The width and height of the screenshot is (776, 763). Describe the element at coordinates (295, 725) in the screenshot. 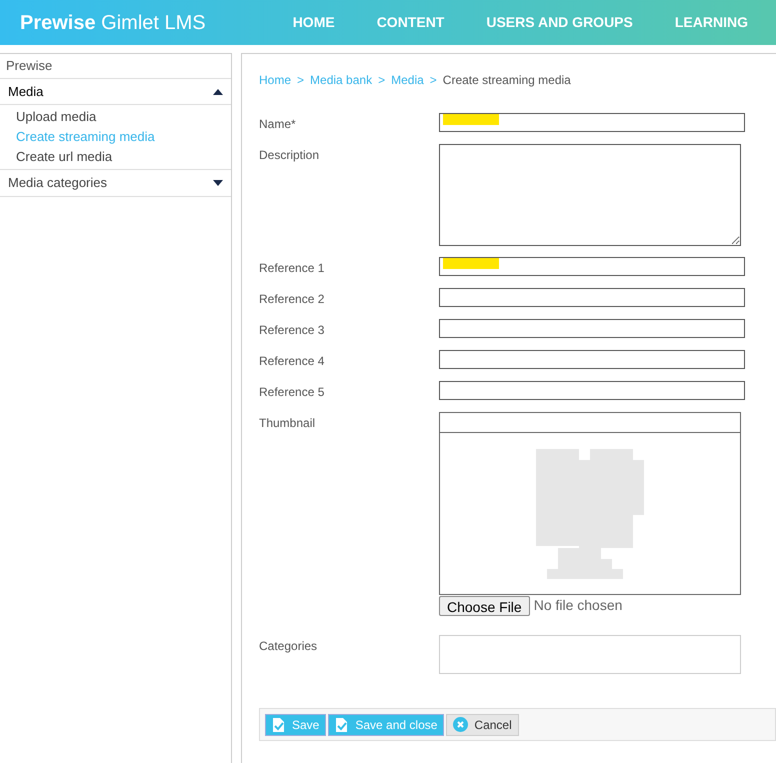

I see `save-button: Save` at that location.